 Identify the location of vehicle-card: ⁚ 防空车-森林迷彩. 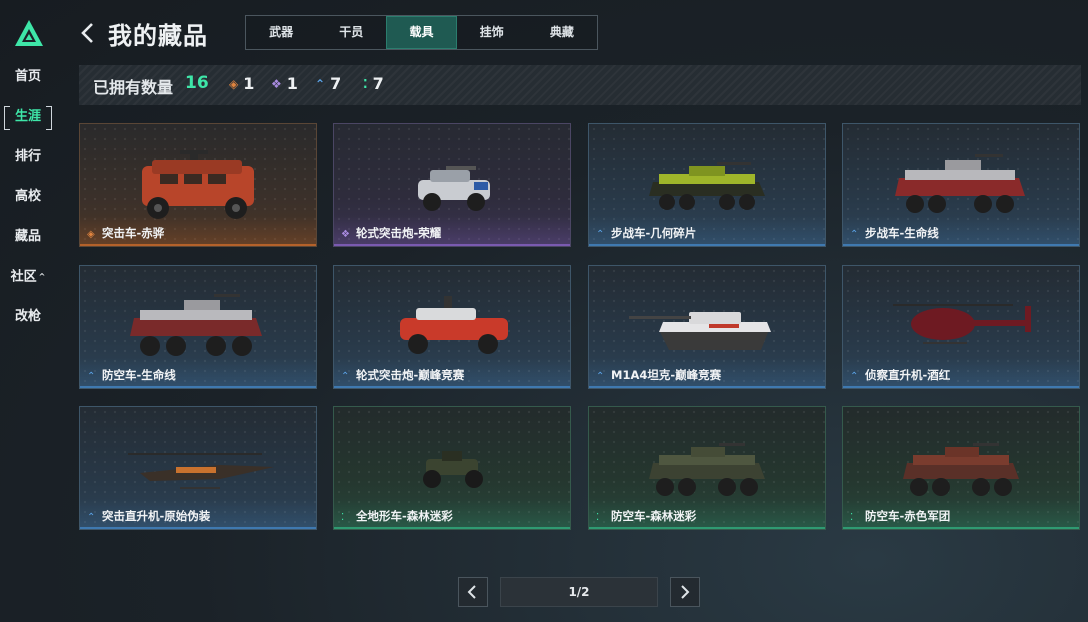
(707, 468).